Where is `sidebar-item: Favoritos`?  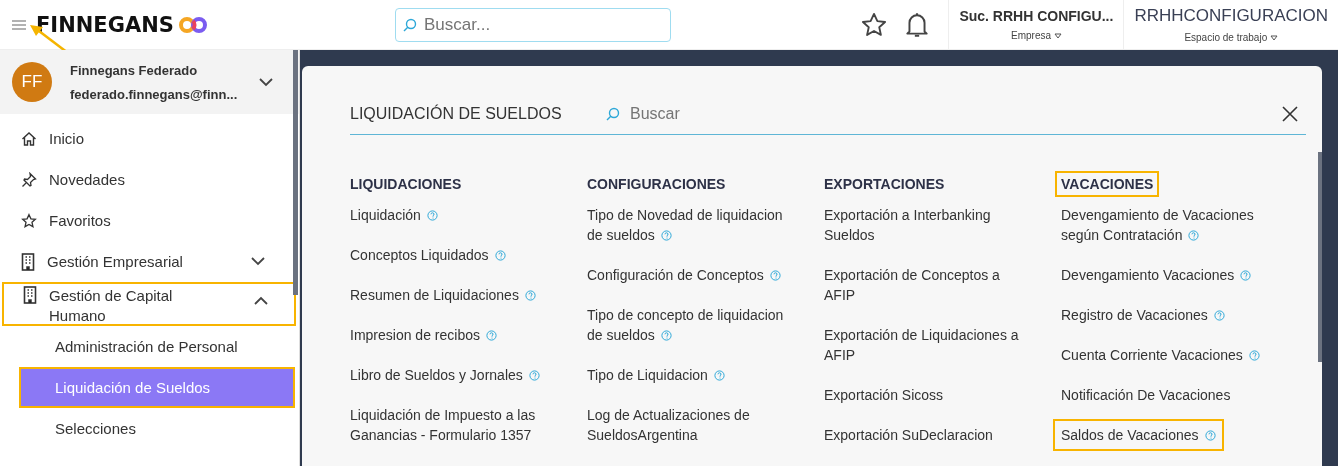
sidebar-item: Favoritos is located at coordinates (146, 220).